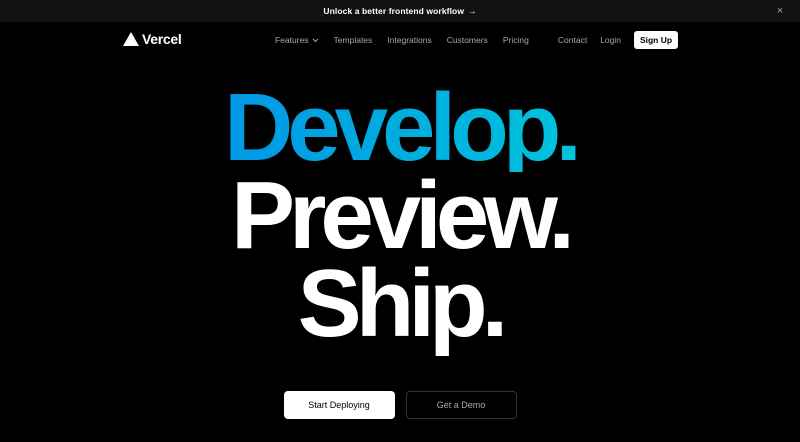 The image size is (800, 442). Describe the element at coordinates (780, 11) in the screenshot. I see `close-icon: ×` at that location.